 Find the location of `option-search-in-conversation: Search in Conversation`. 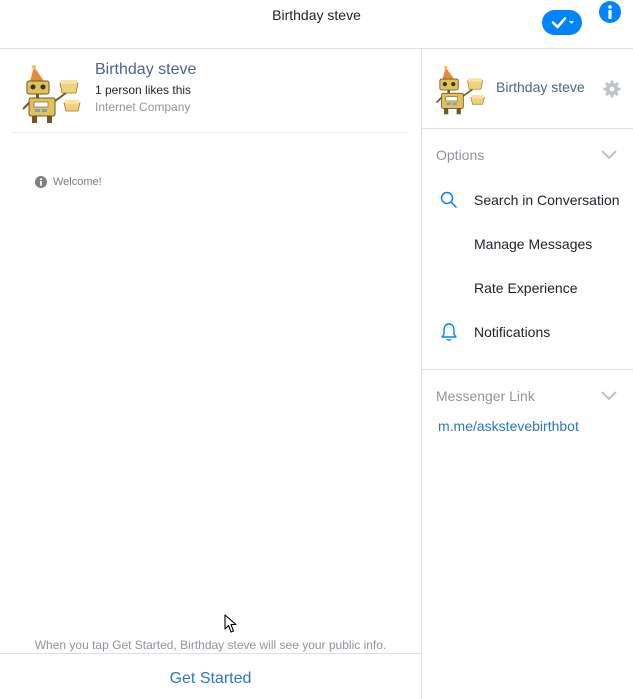

option-search-in-conversation: Search in Conversation is located at coordinates (527, 200).